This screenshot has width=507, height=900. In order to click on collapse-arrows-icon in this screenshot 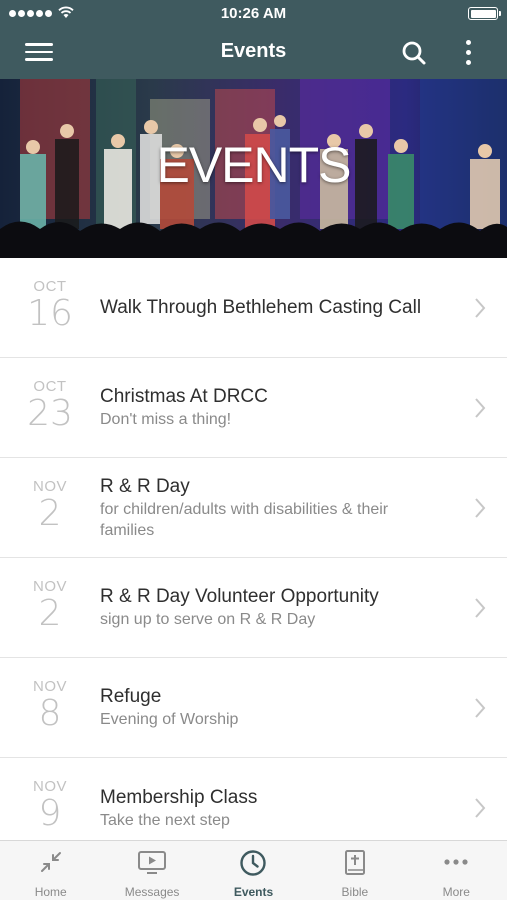, I will do `click(50, 862)`.